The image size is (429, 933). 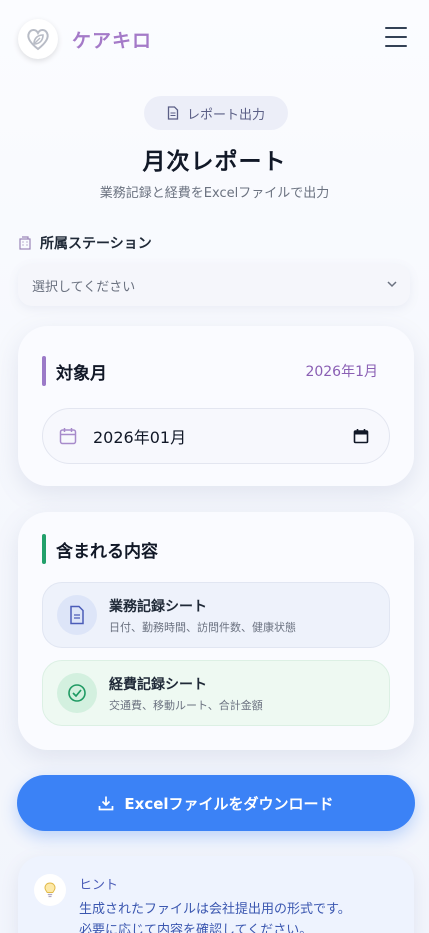 I want to click on page-title: 月次レポート, so click(x=214, y=162).